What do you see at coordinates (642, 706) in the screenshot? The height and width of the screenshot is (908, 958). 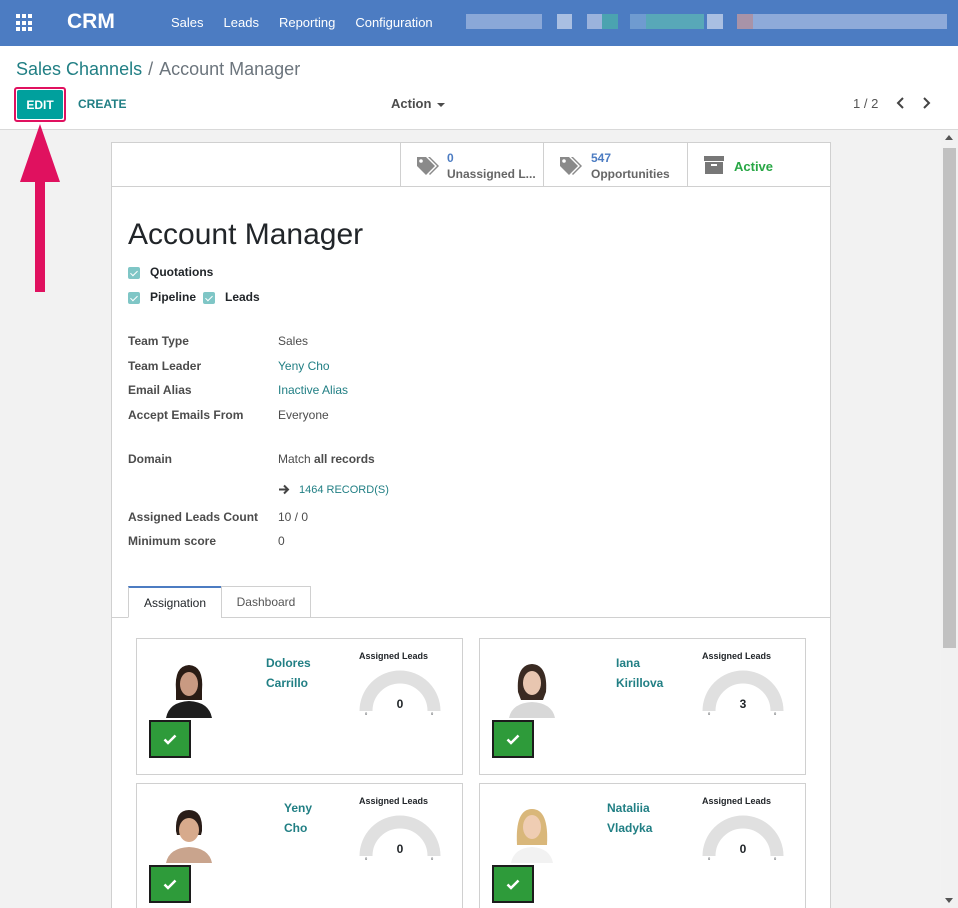 I see `member-card: Iana Kirillova Assigned Leads 0 0 3` at bounding box center [642, 706].